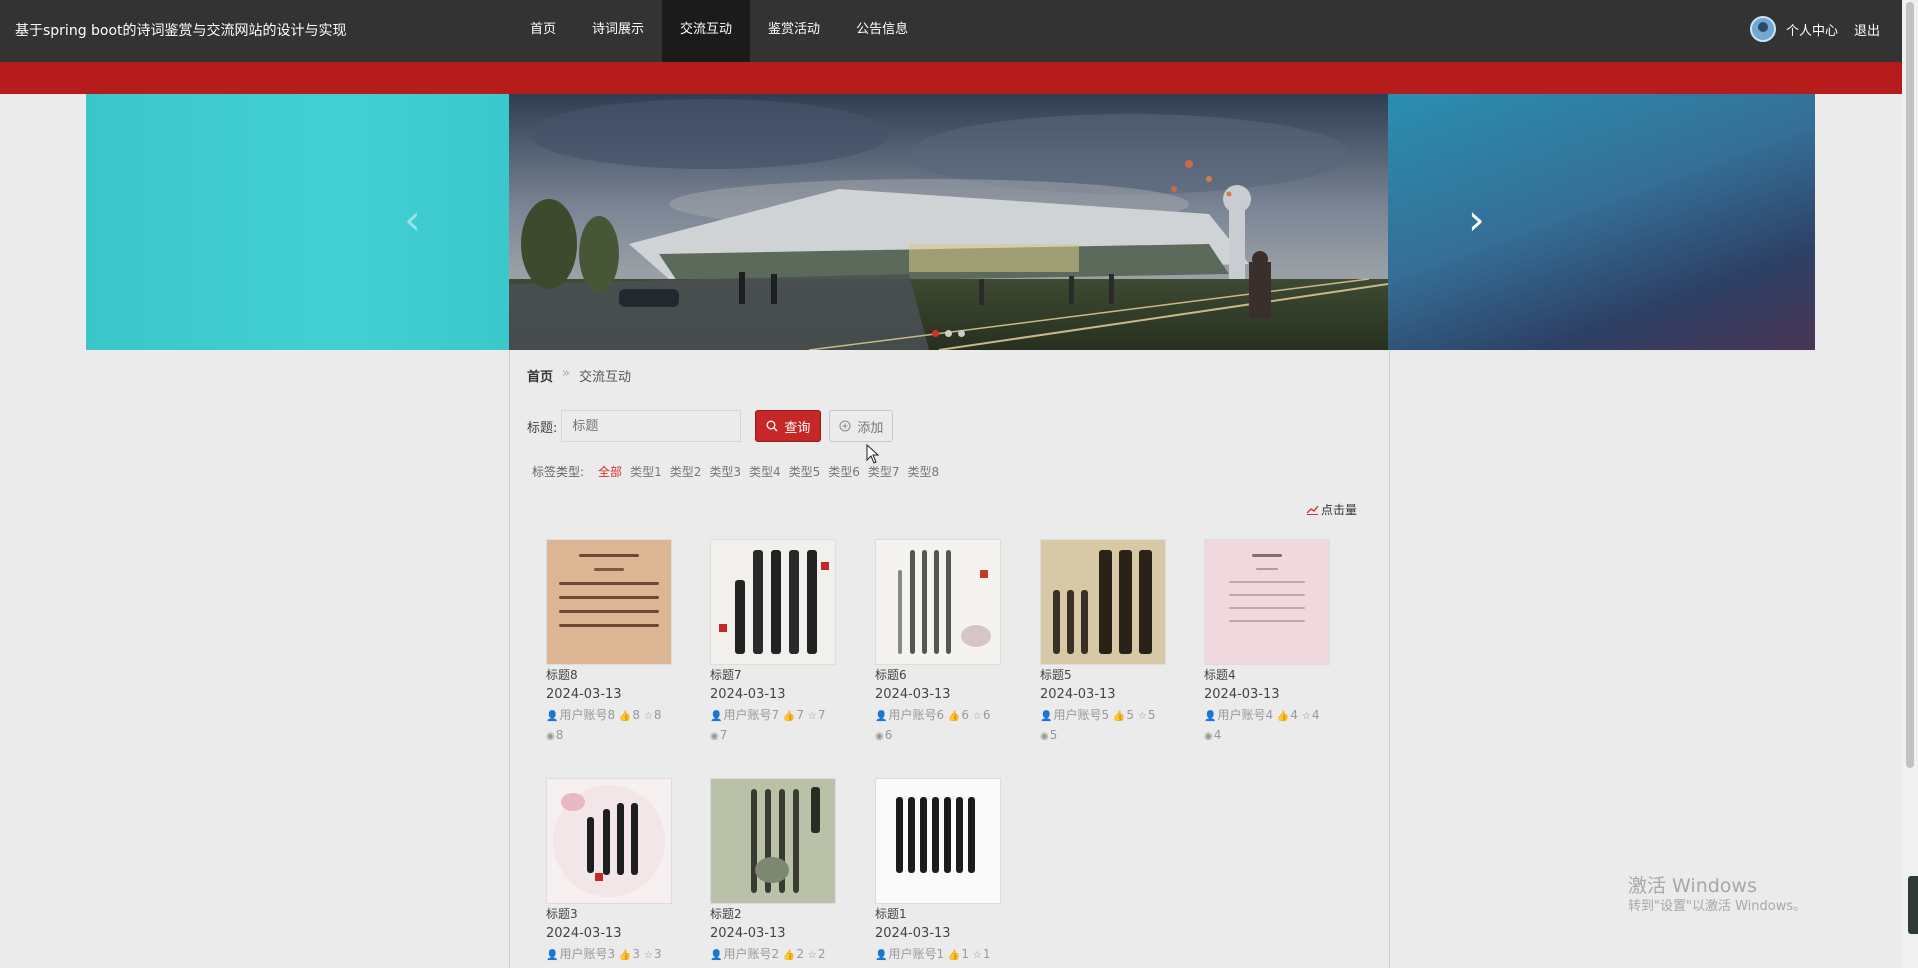  Describe the element at coordinates (940, 914) in the screenshot. I see `post-title: 标题1` at that location.